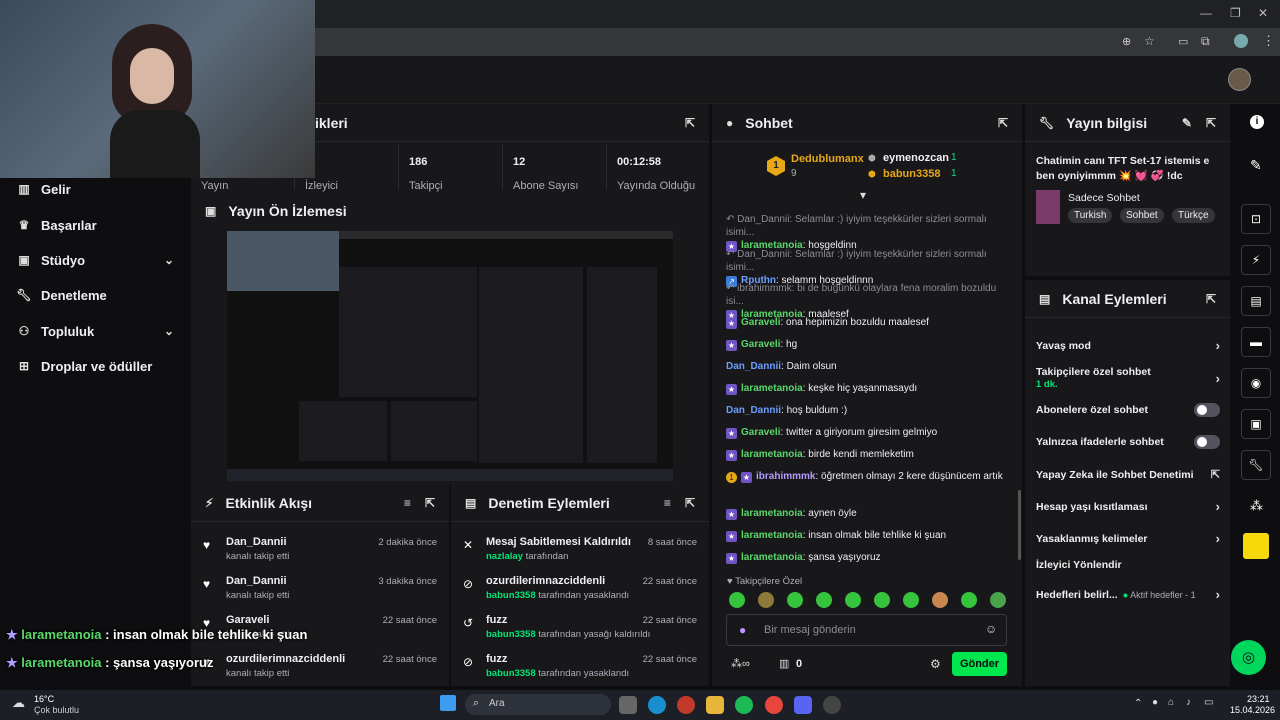 Image resolution: width=1280 pixels, height=720 pixels. What do you see at coordinates (916, 158) in the screenshot?
I see `gifter-name: eymenozcan` at bounding box center [916, 158].